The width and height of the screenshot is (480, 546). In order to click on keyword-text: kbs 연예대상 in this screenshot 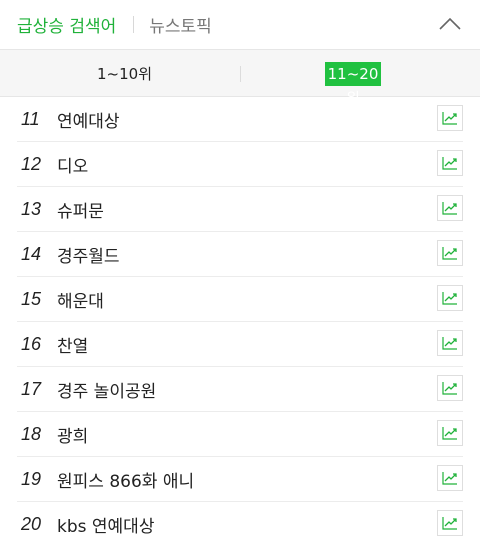, I will do `click(105, 524)`.